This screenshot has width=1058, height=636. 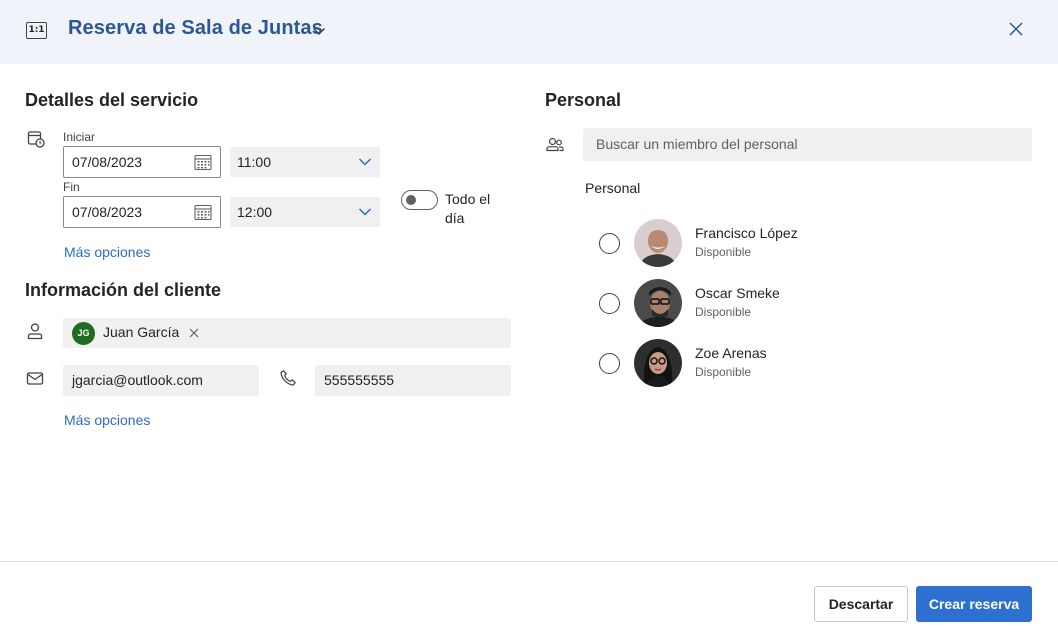 I want to click on customer-info-heading: Información del cliente, so click(x=123, y=290).